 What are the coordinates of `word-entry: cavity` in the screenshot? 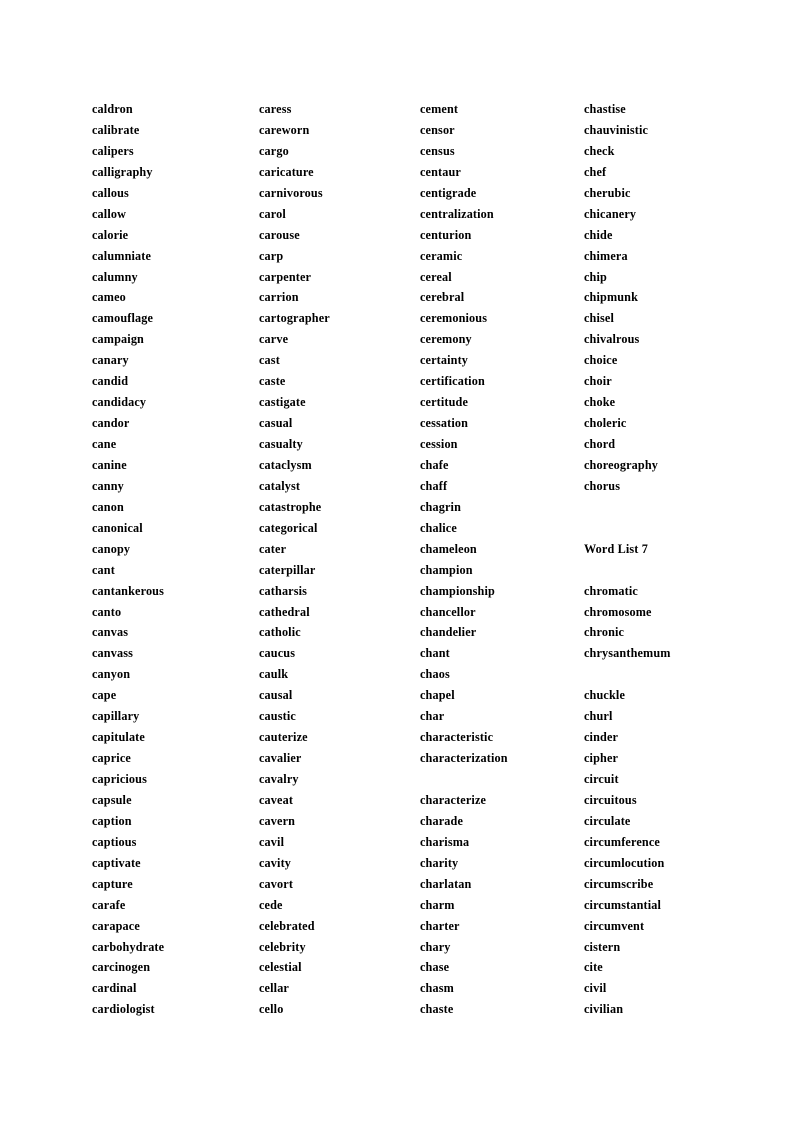 It's located at (275, 862).